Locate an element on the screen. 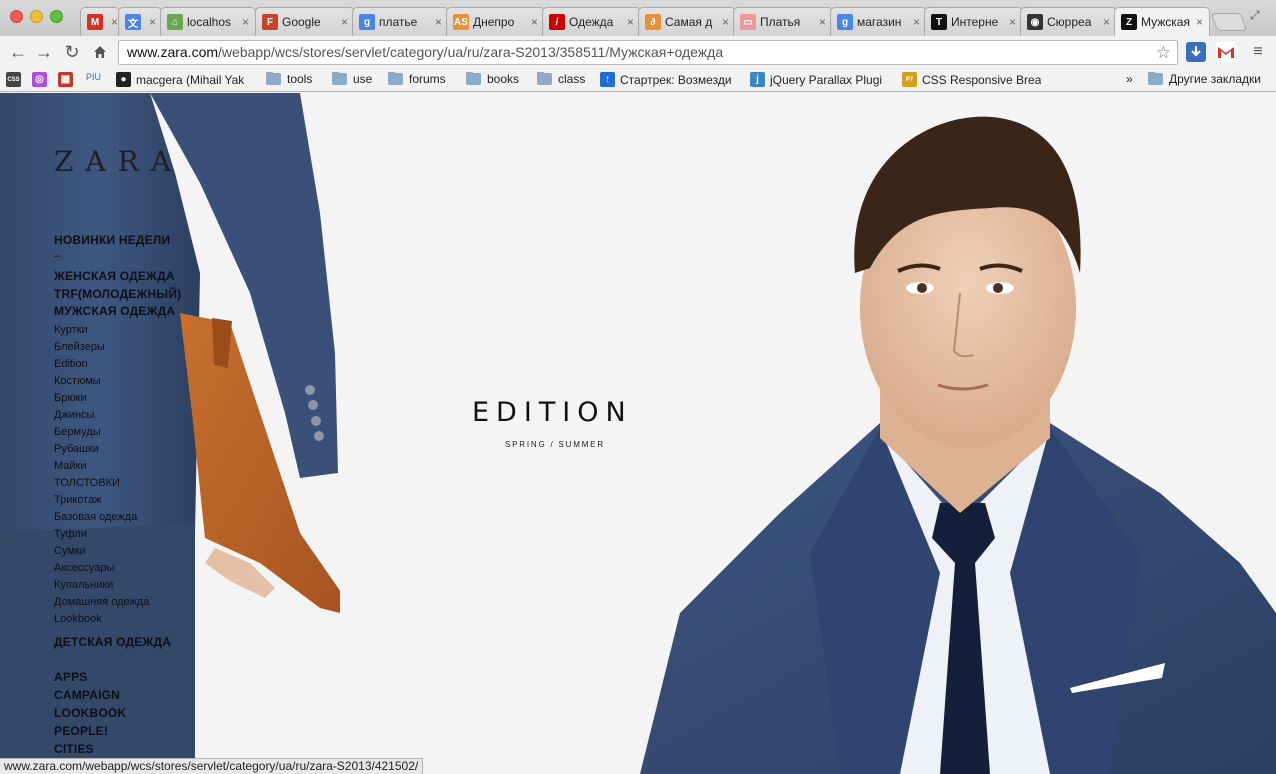 This screenshot has width=1276, height=774. github-icon: ● is located at coordinates (123, 79).